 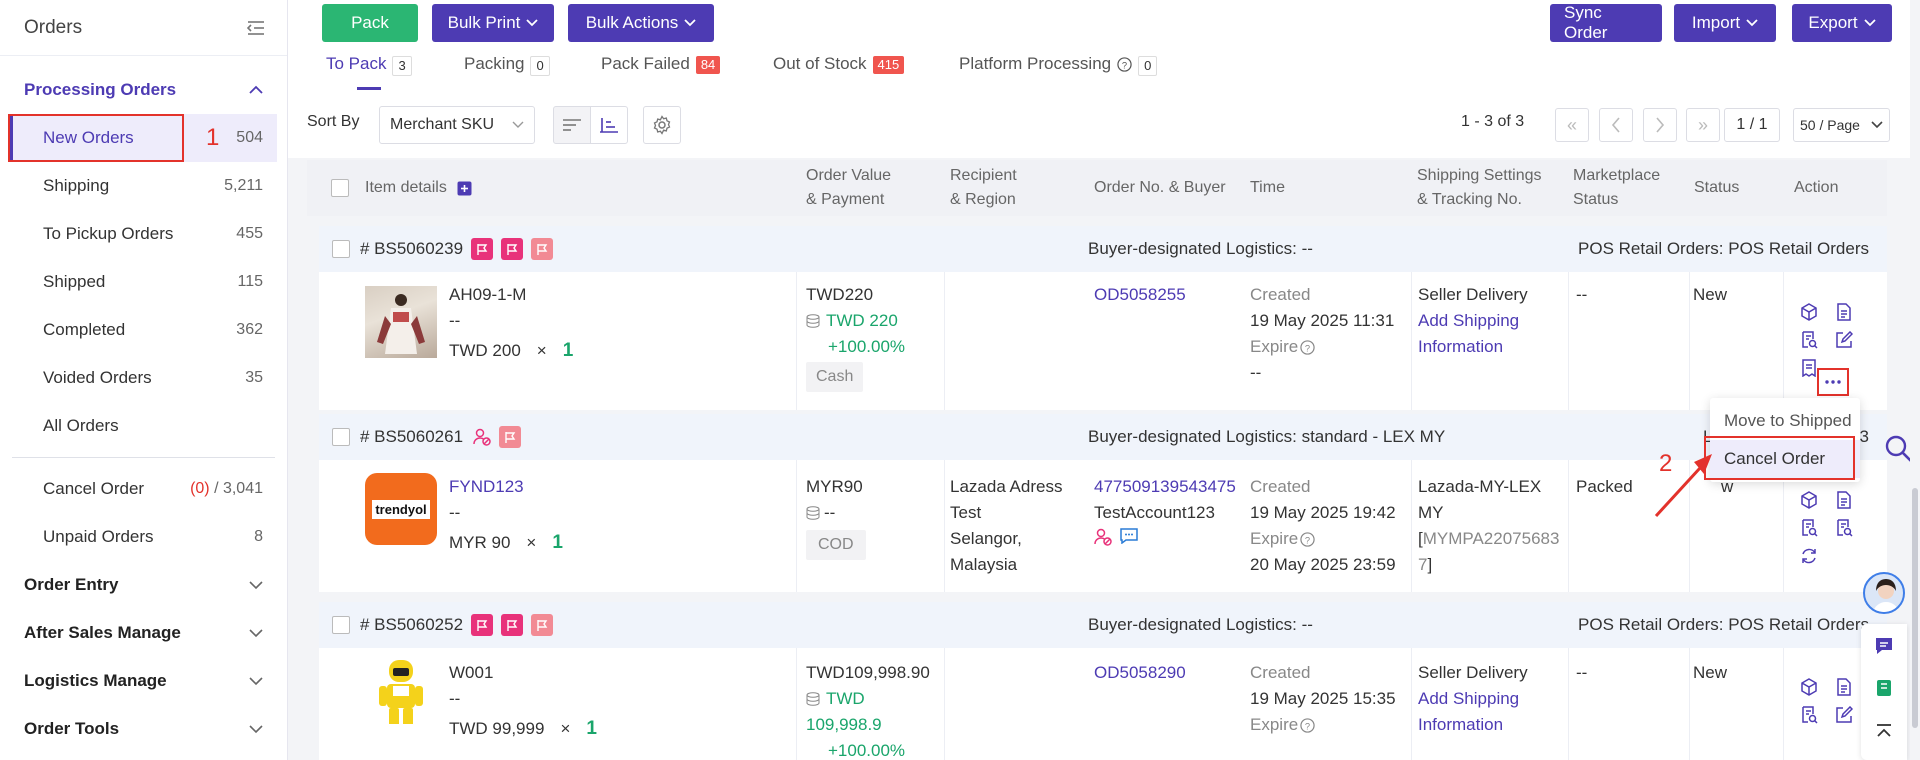 I want to click on sort-ascending-button, so click(x=609, y=125).